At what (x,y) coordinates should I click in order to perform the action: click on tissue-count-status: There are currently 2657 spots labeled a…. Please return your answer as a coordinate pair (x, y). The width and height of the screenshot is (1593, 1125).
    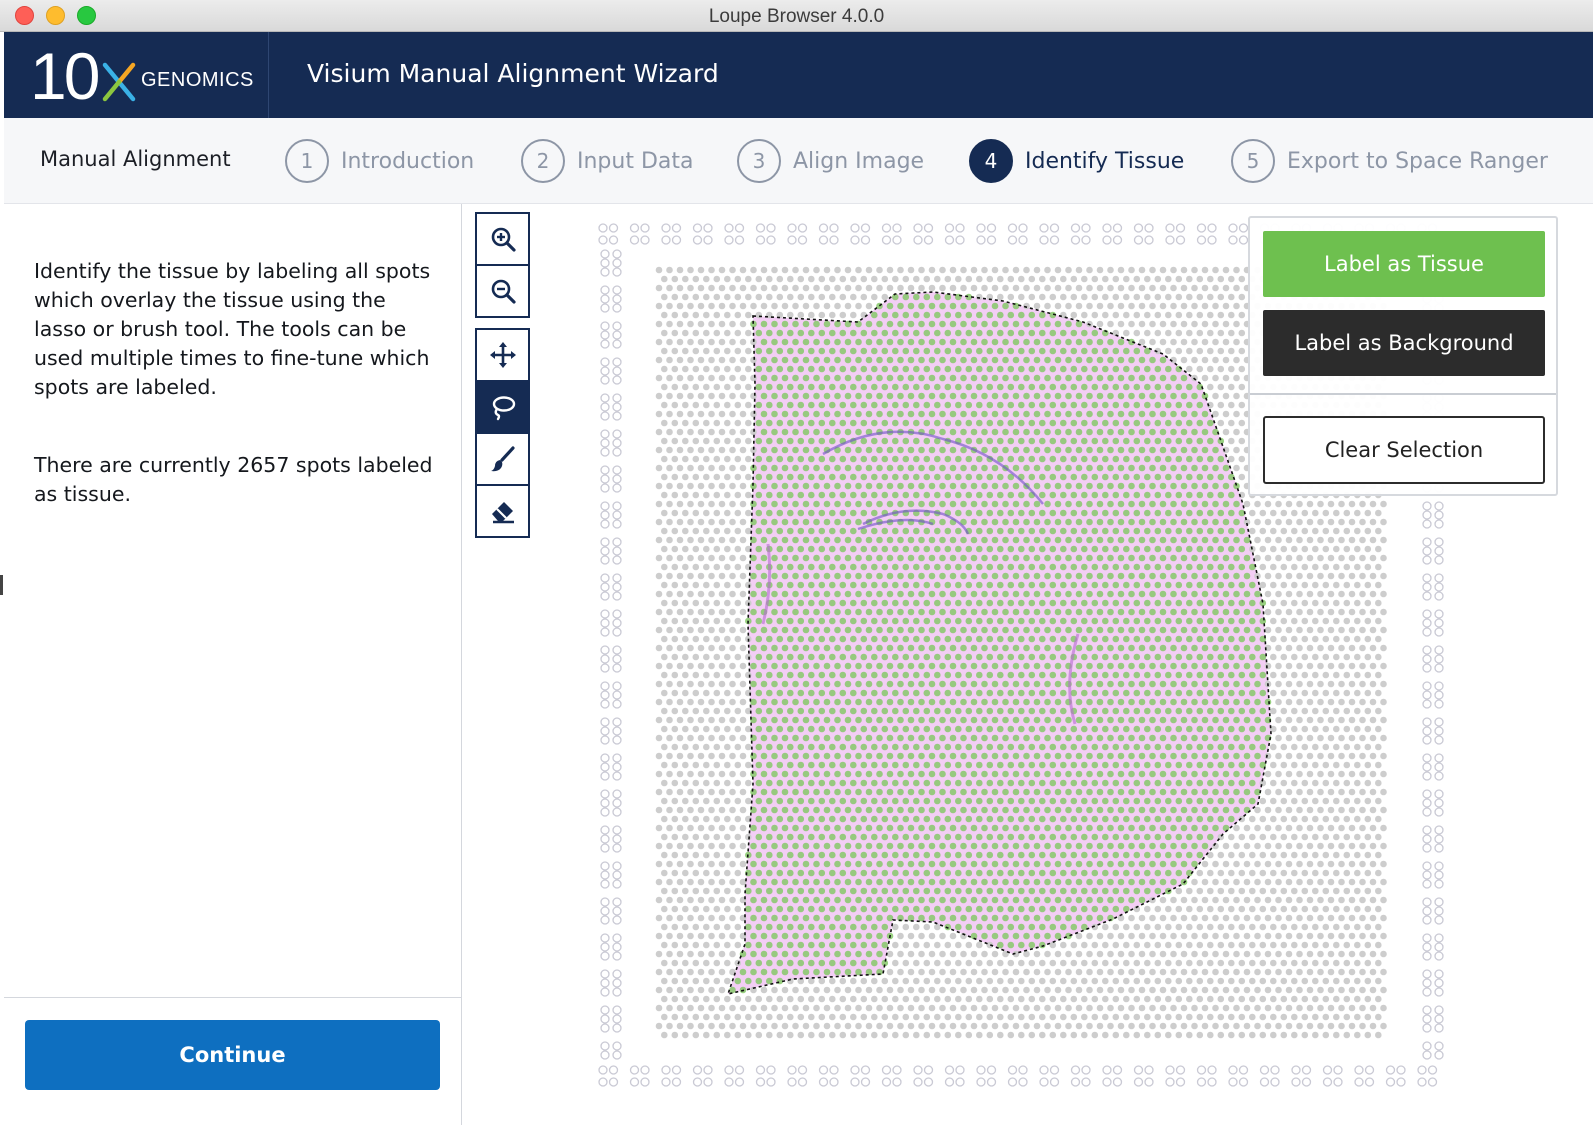
    Looking at the image, I should click on (233, 479).